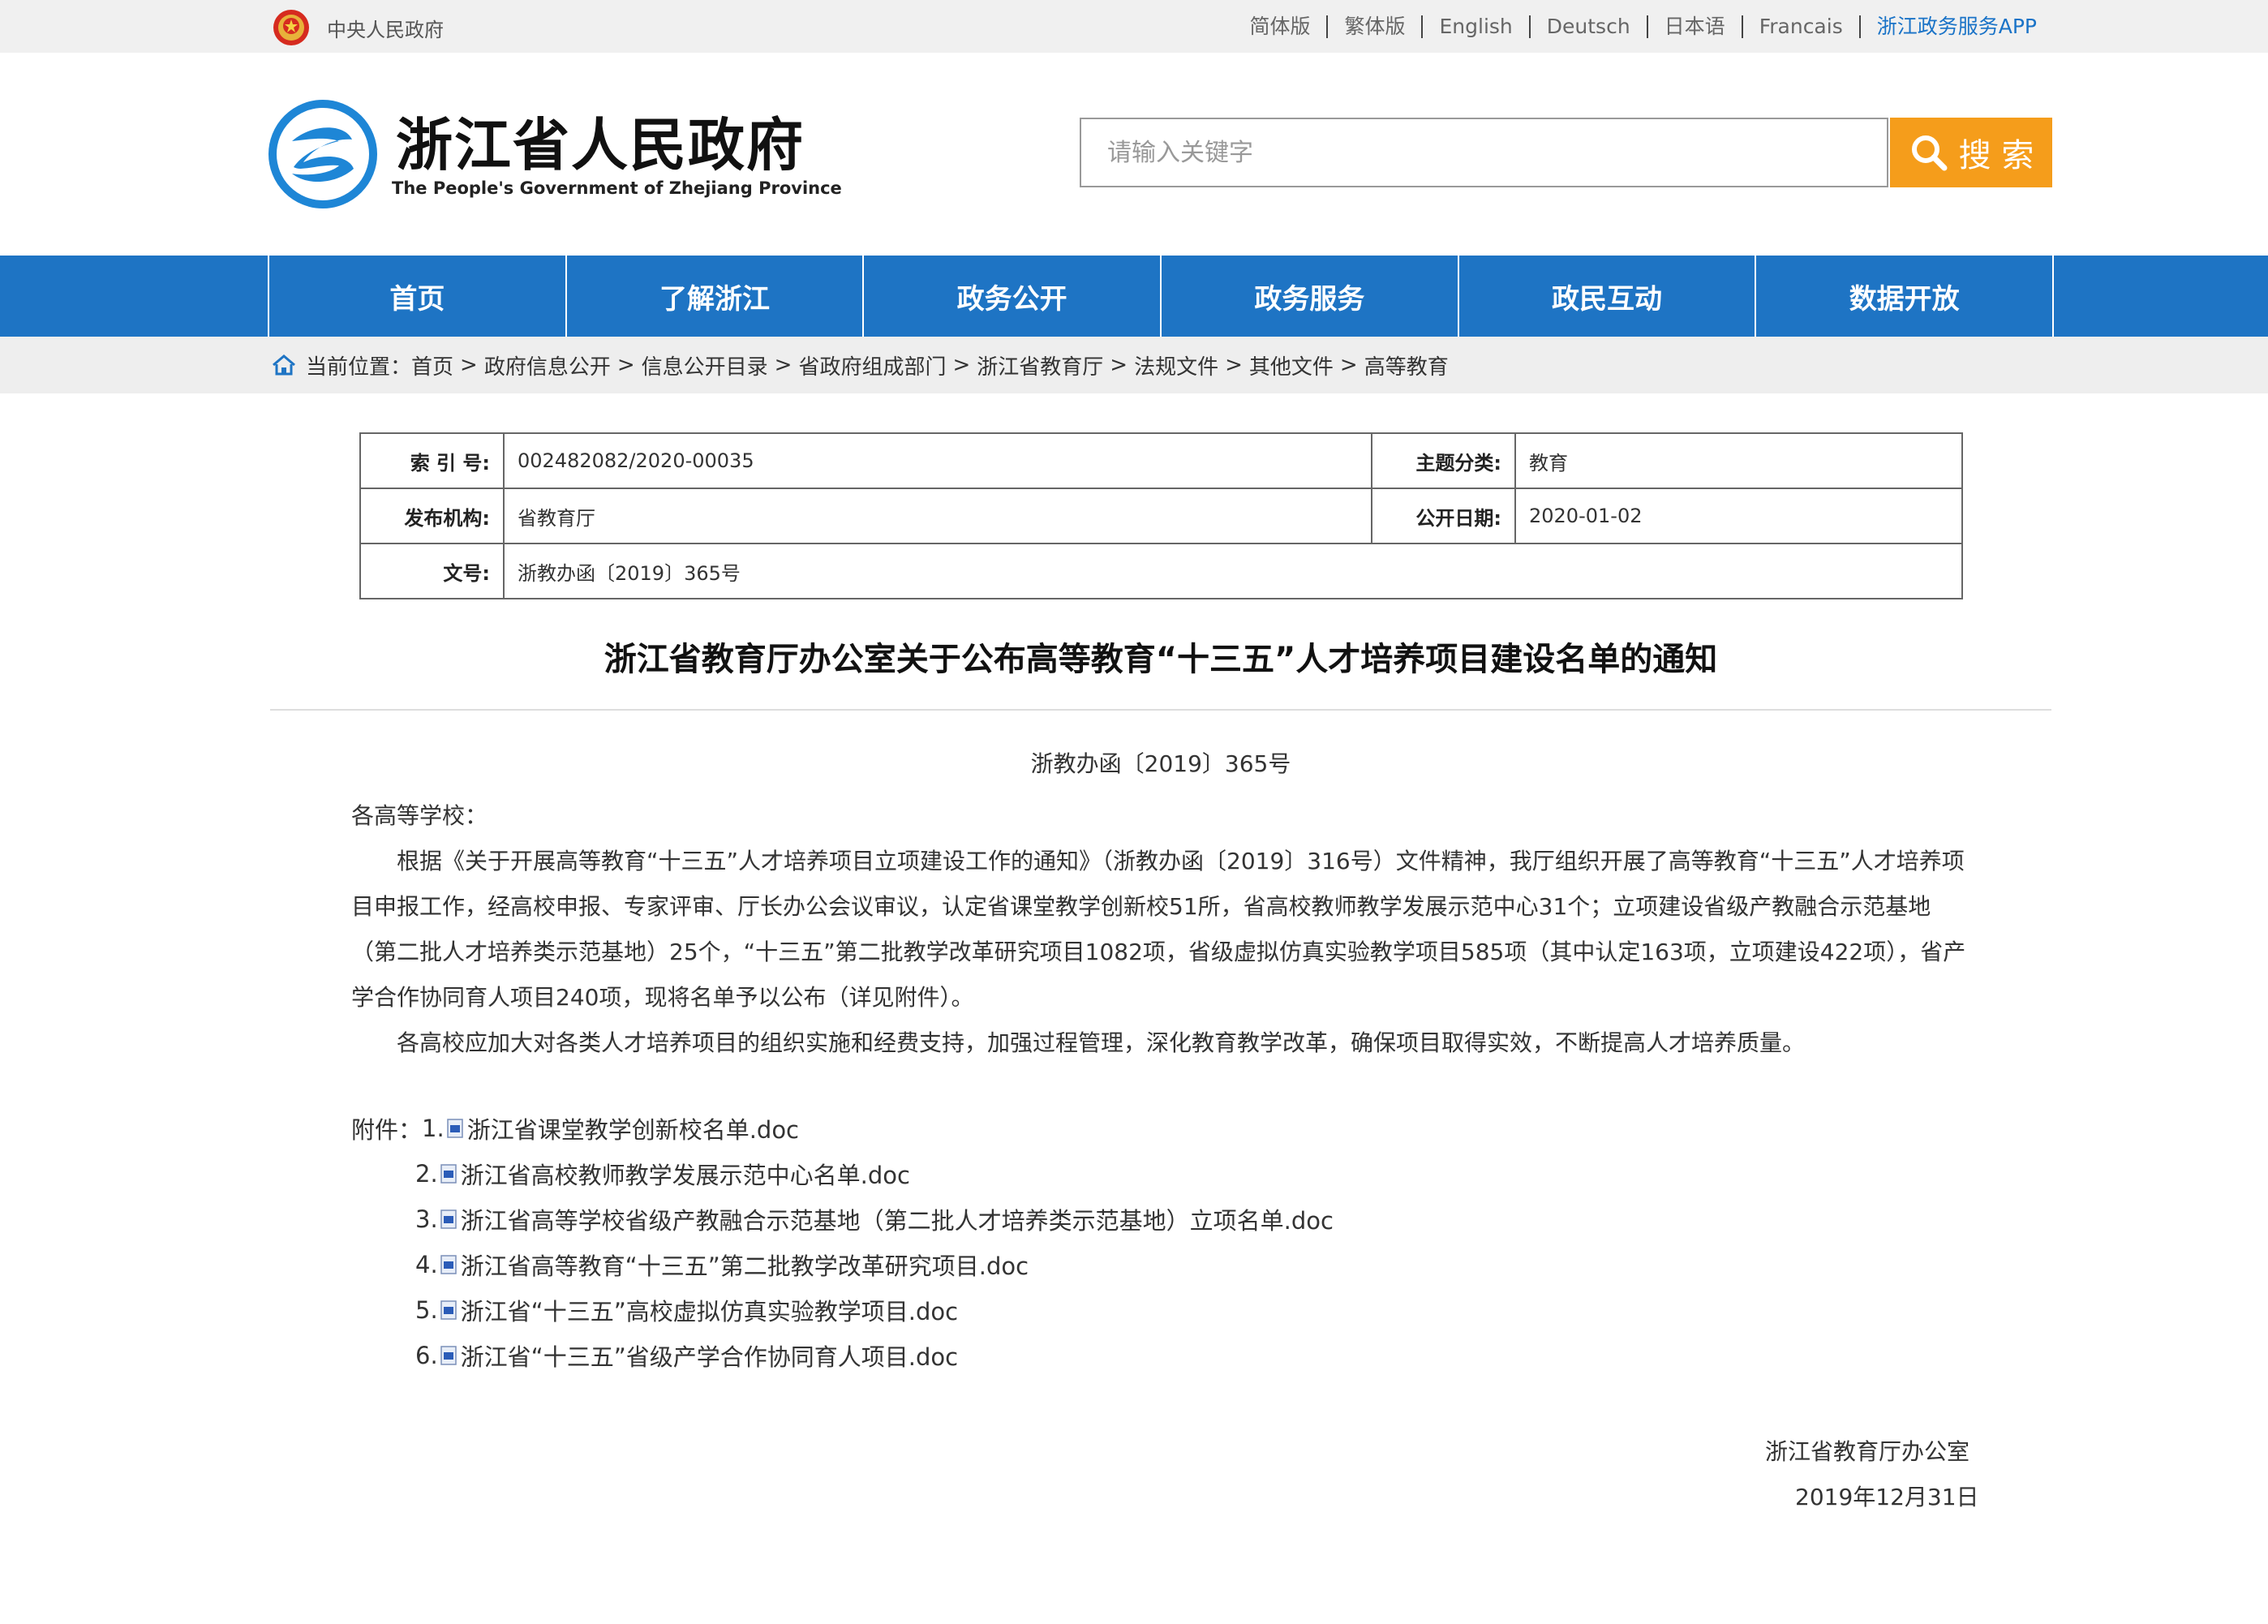  What do you see at coordinates (1279, 26) in the screenshot?
I see `lang-simplified: 简体版` at bounding box center [1279, 26].